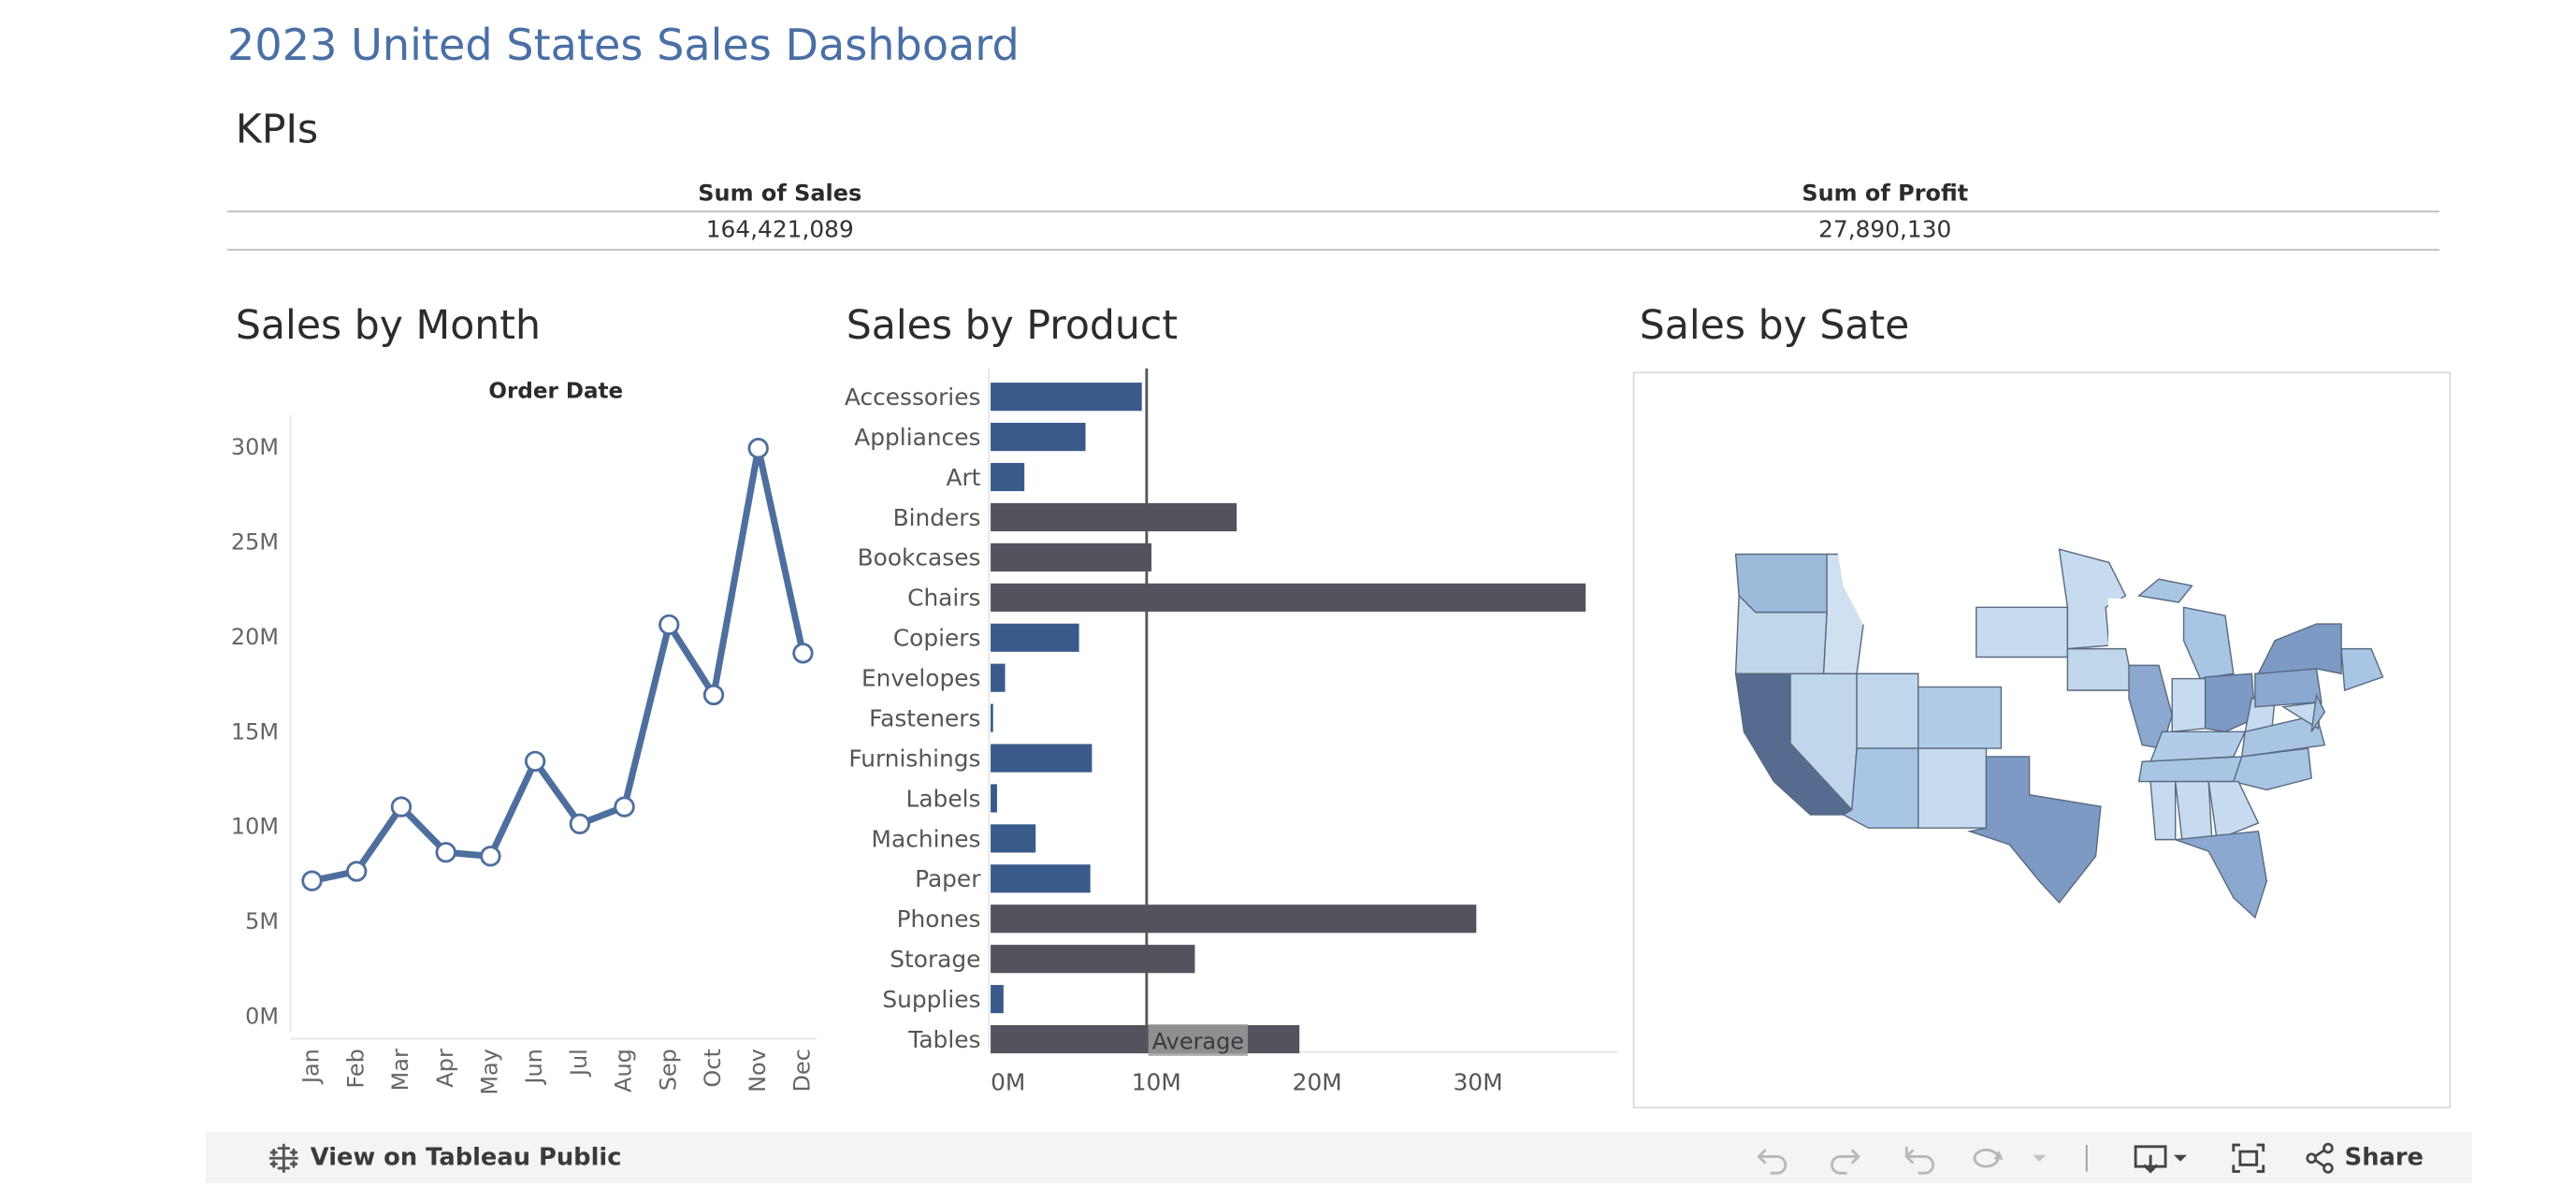  I want to click on y-tick-label: 5M, so click(262, 921).